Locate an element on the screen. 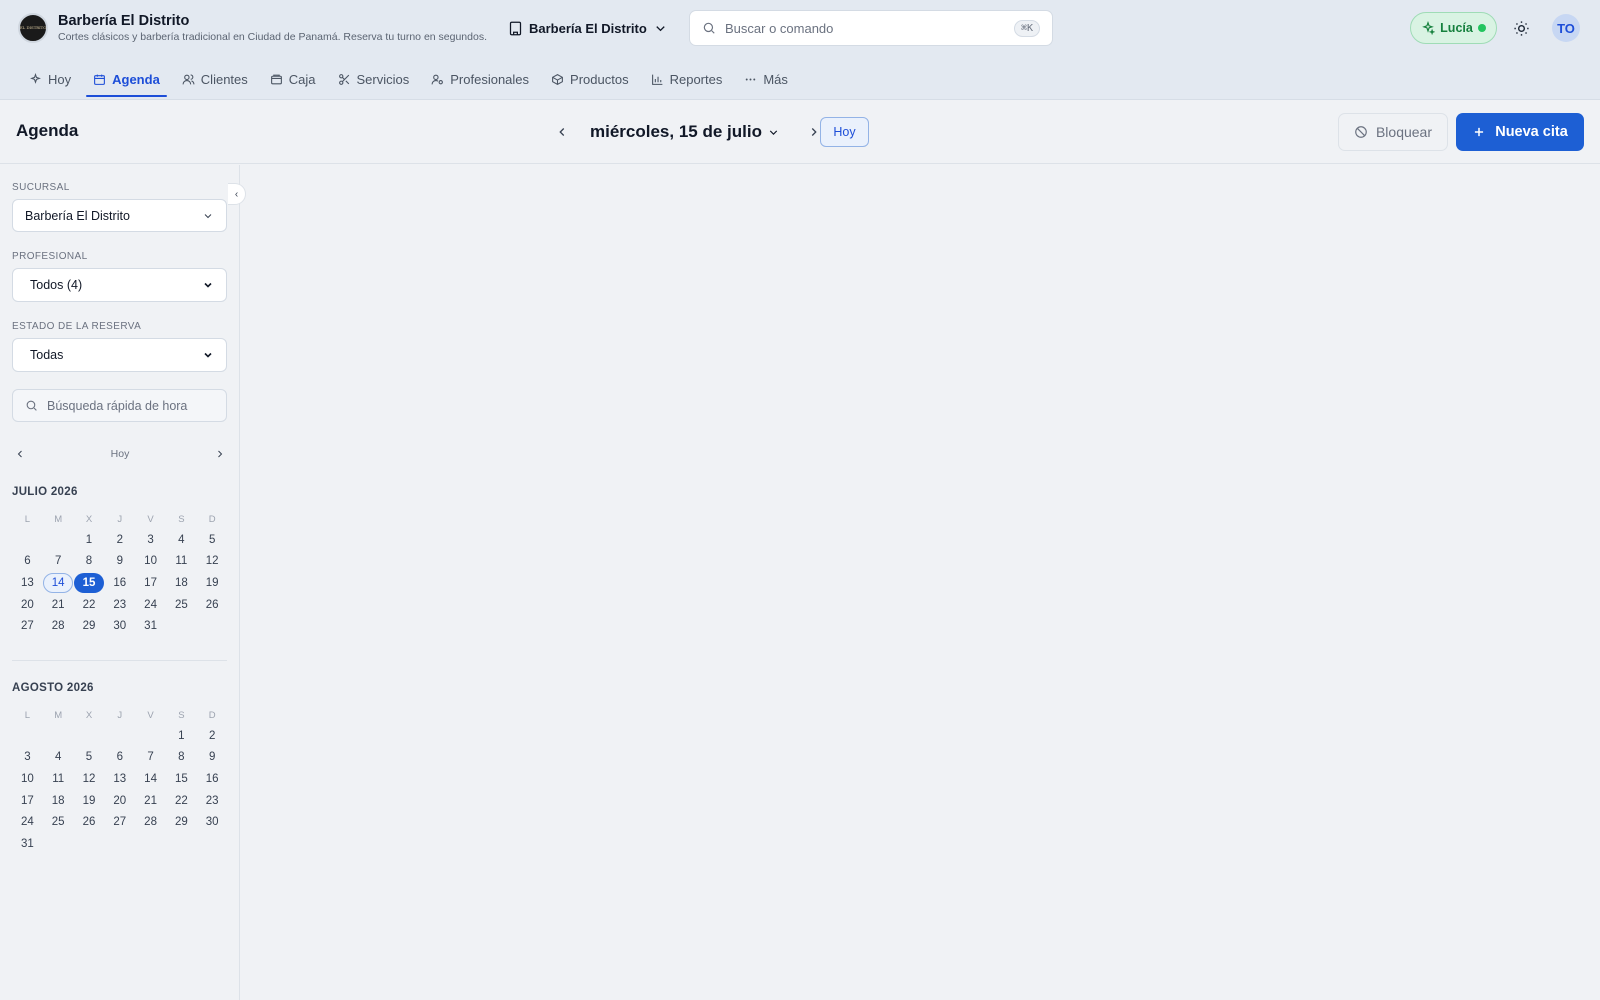 Image resolution: width=1600 pixels, height=1000 pixels. calendar-day-number: 16 is located at coordinates (120, 582).